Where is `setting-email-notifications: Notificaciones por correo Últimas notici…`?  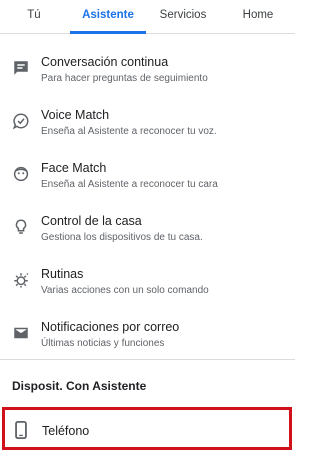
setting-email-notifications: Notificaciones por correo Últimas notici… is located at coordinates (147, 346).